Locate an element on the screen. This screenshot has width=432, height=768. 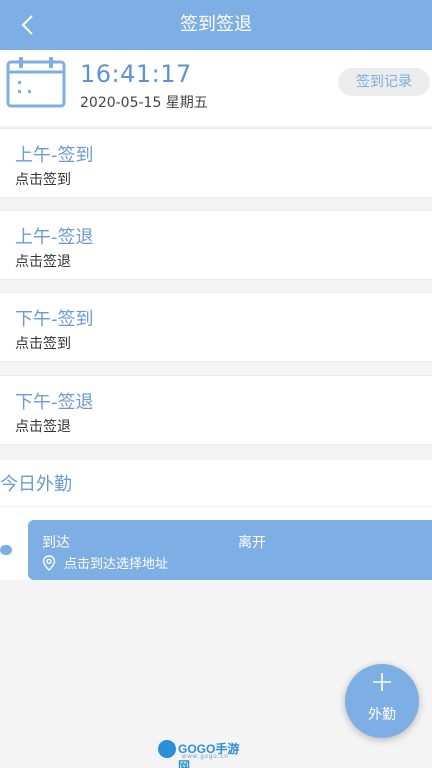
checkin-records-button: 签到记录 is located at coordinates (384, 82).